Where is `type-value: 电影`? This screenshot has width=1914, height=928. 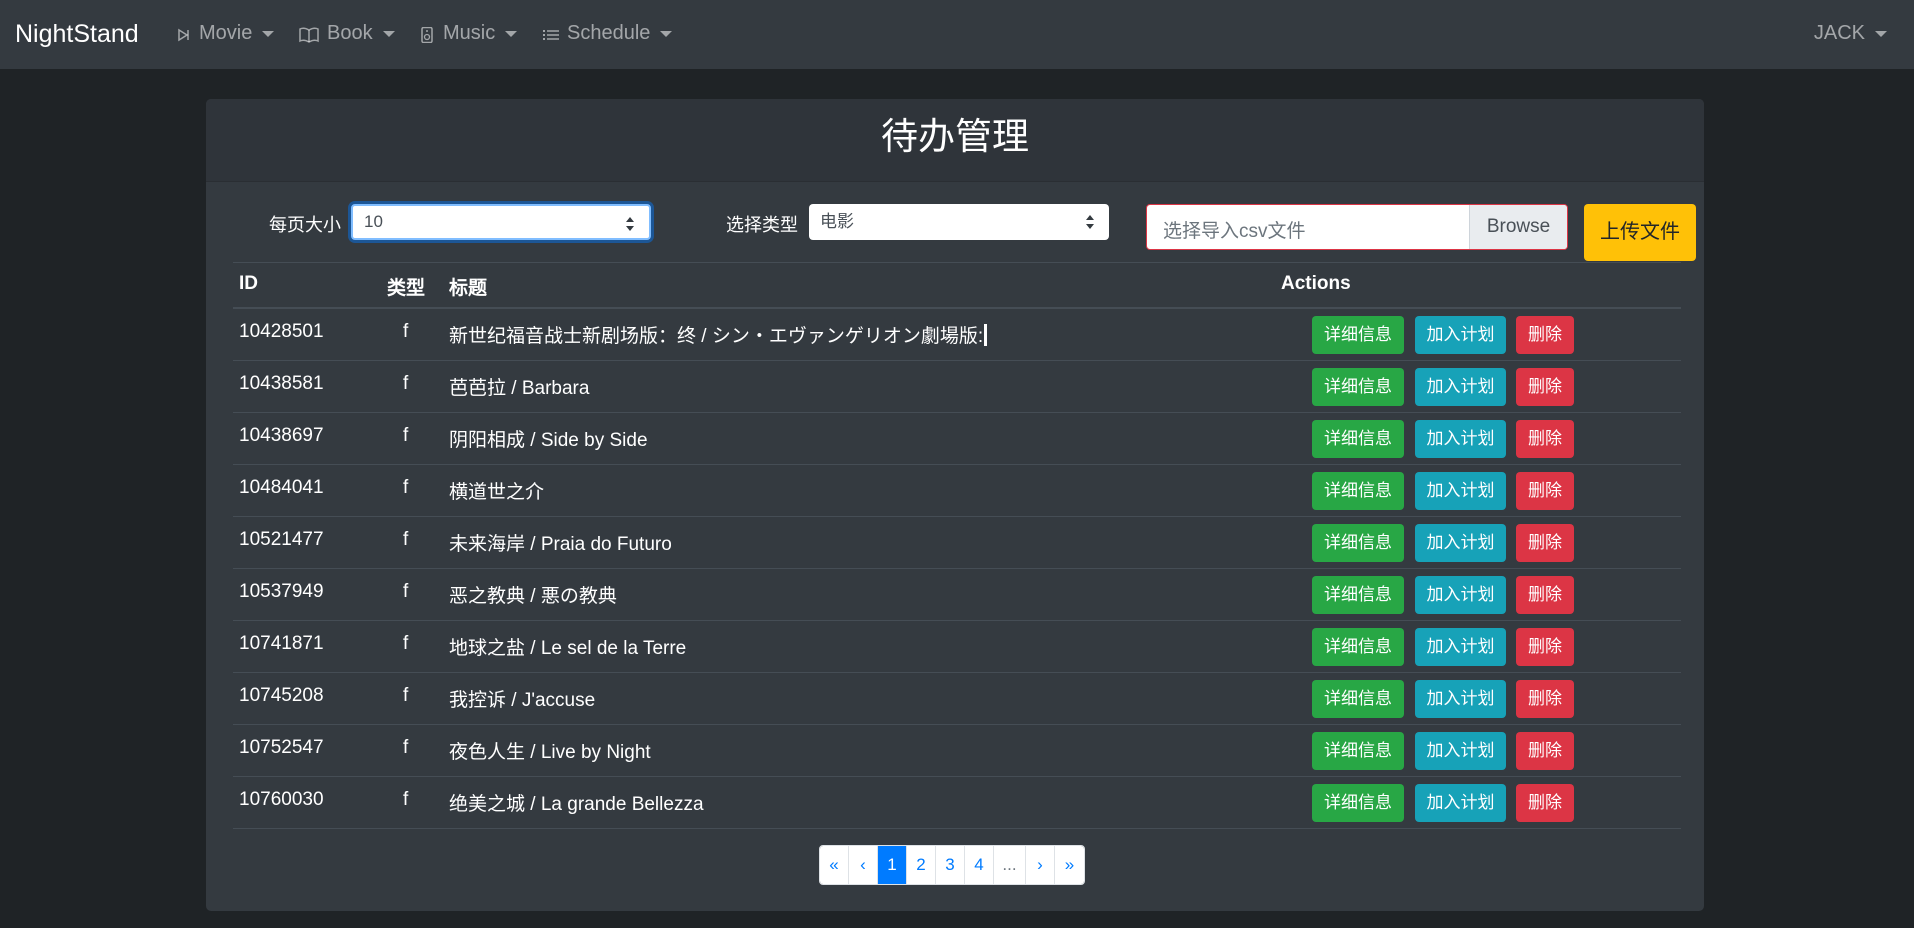 type-value: 电影 is located at coordinates (837, 221).